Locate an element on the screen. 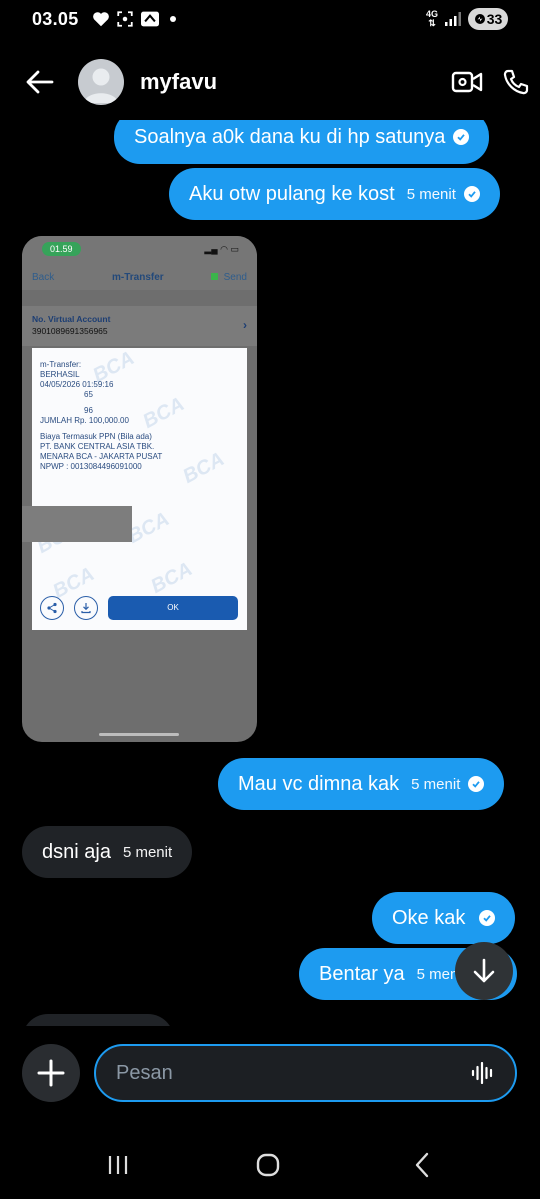  voice-wave-icon is located at coordinates (482, 1073).